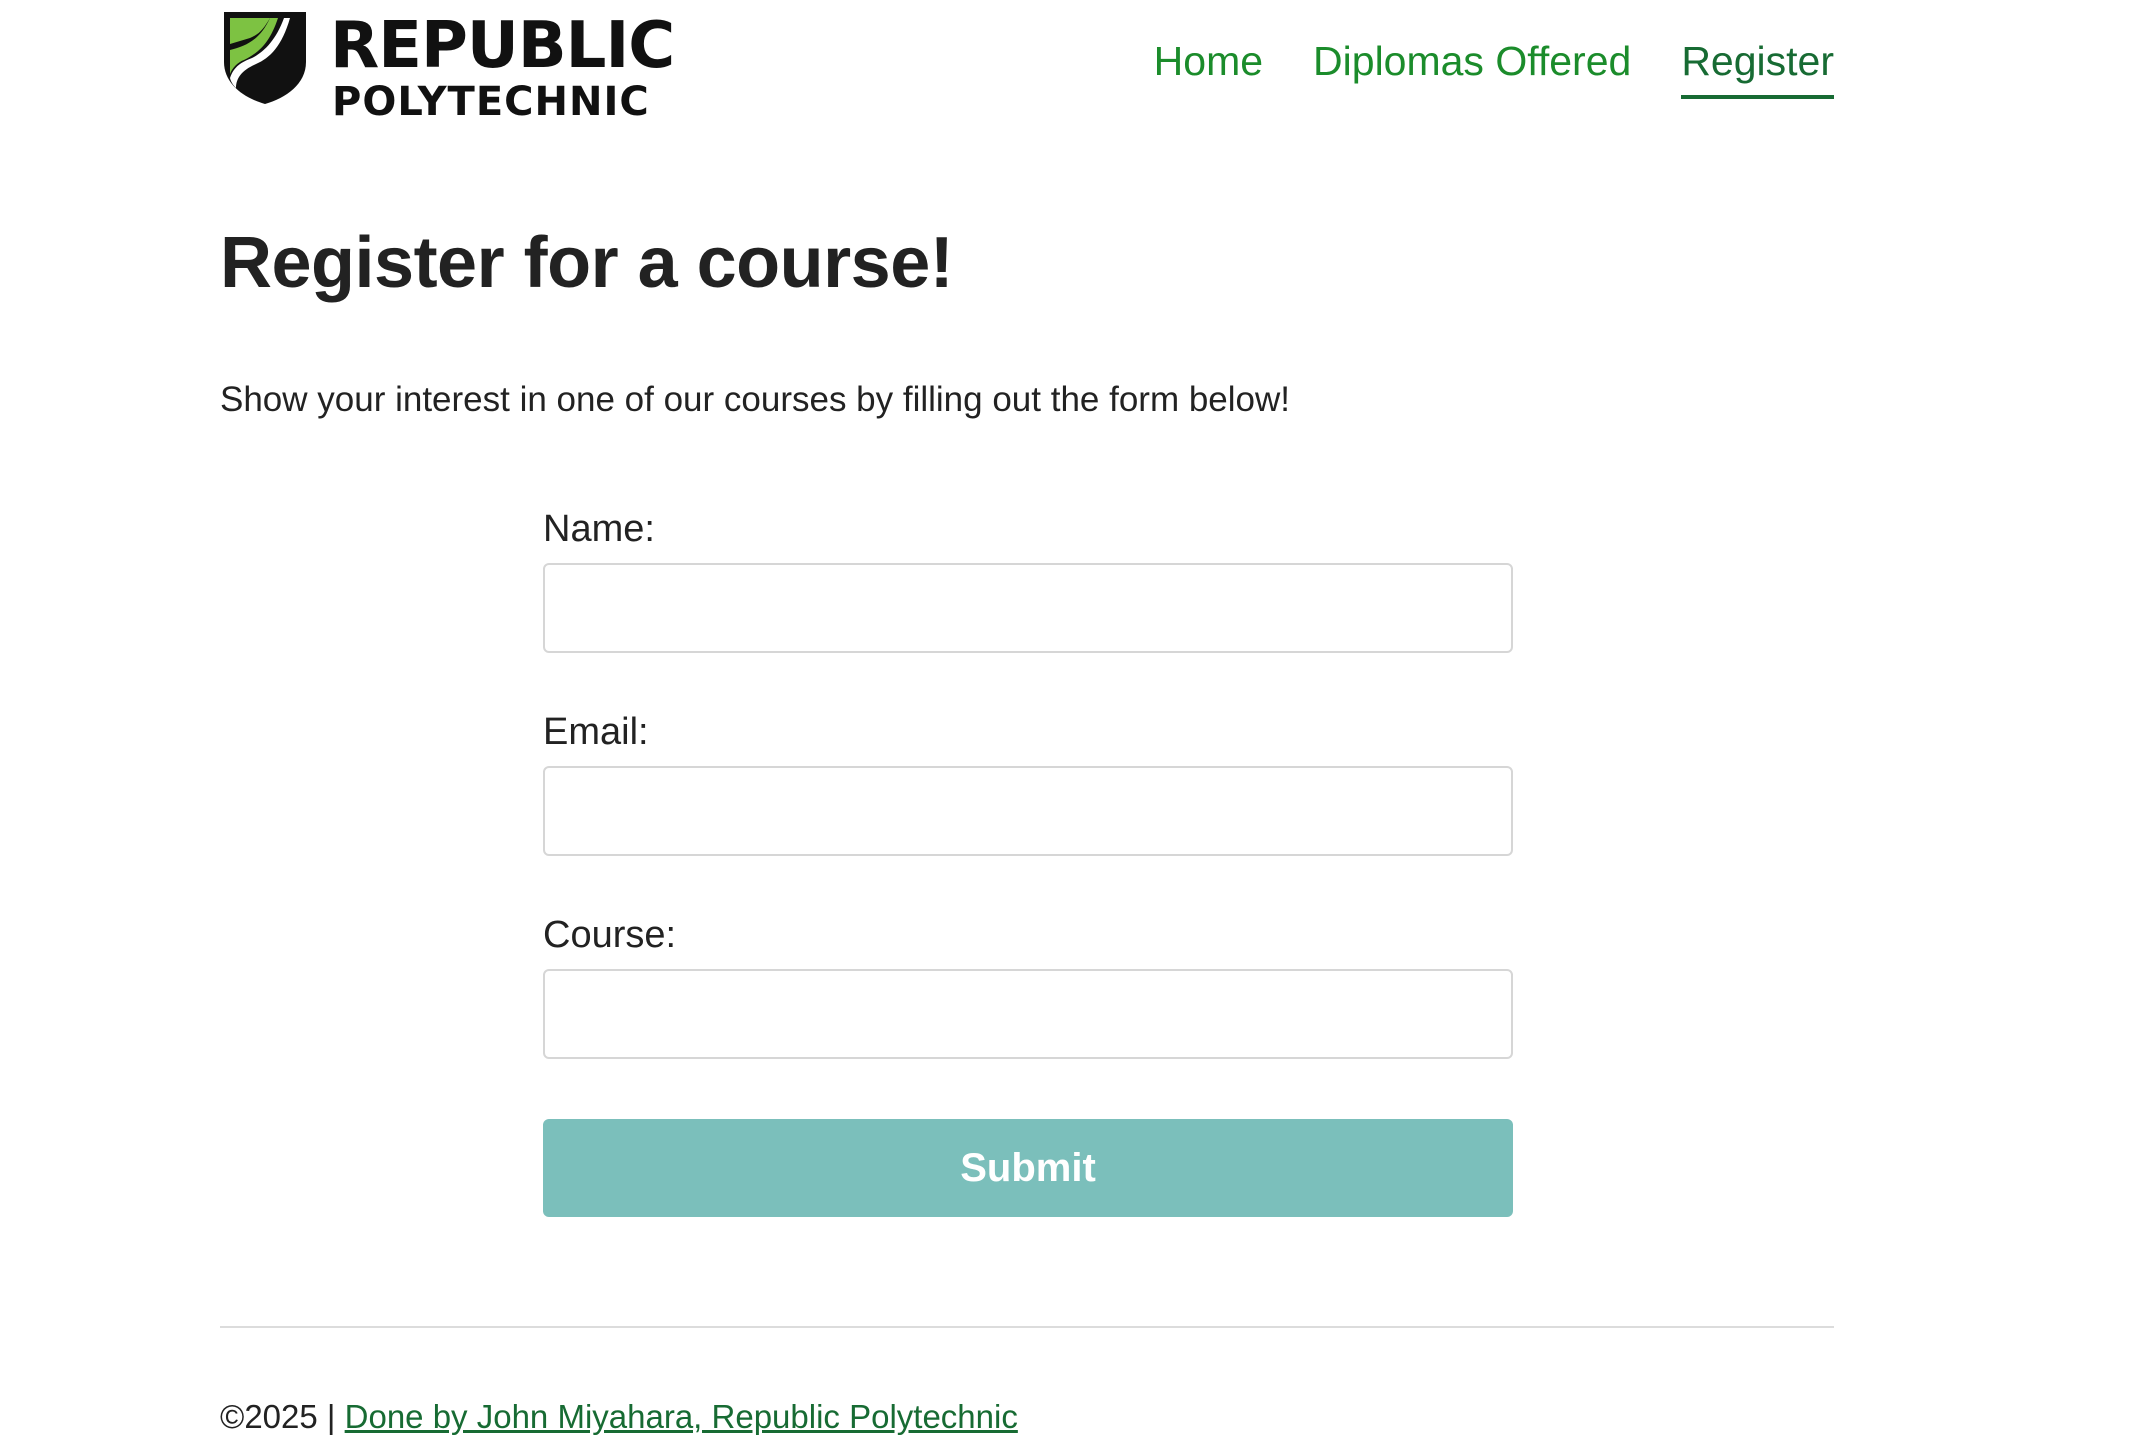 The height and width of the screenshot is (1442, 2148). What do you see at coordinates (1208, 68) in the screenshot?
I see `nav-home: Home` at bounding box center [1208, 68].